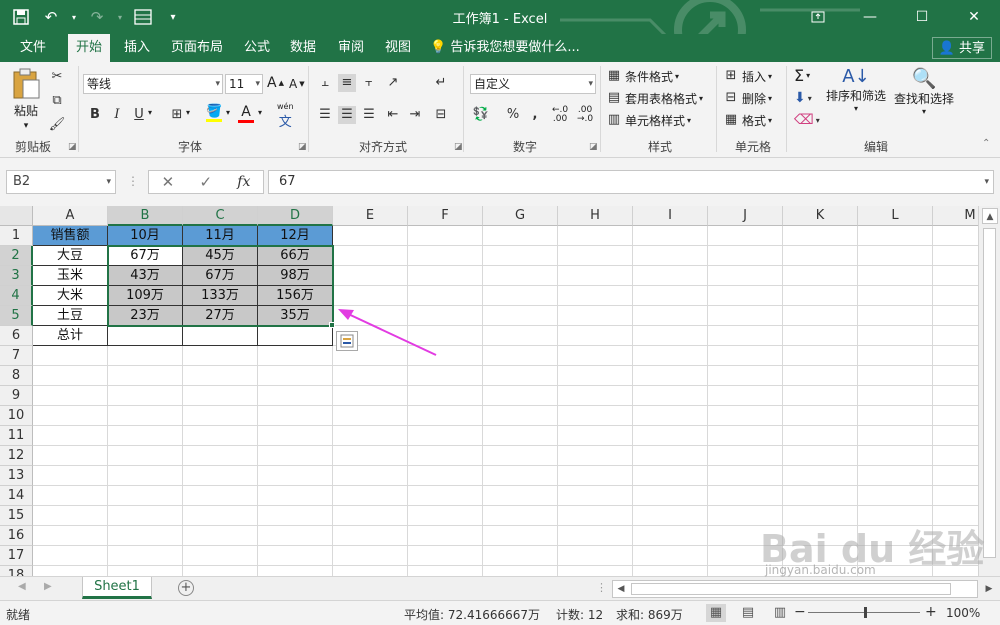 This screenshot has height=625, width=1000. Describe the element at coordinates (153, 84) in the screenshot. I see `font-name-combo: 等线 ▾` at that location.